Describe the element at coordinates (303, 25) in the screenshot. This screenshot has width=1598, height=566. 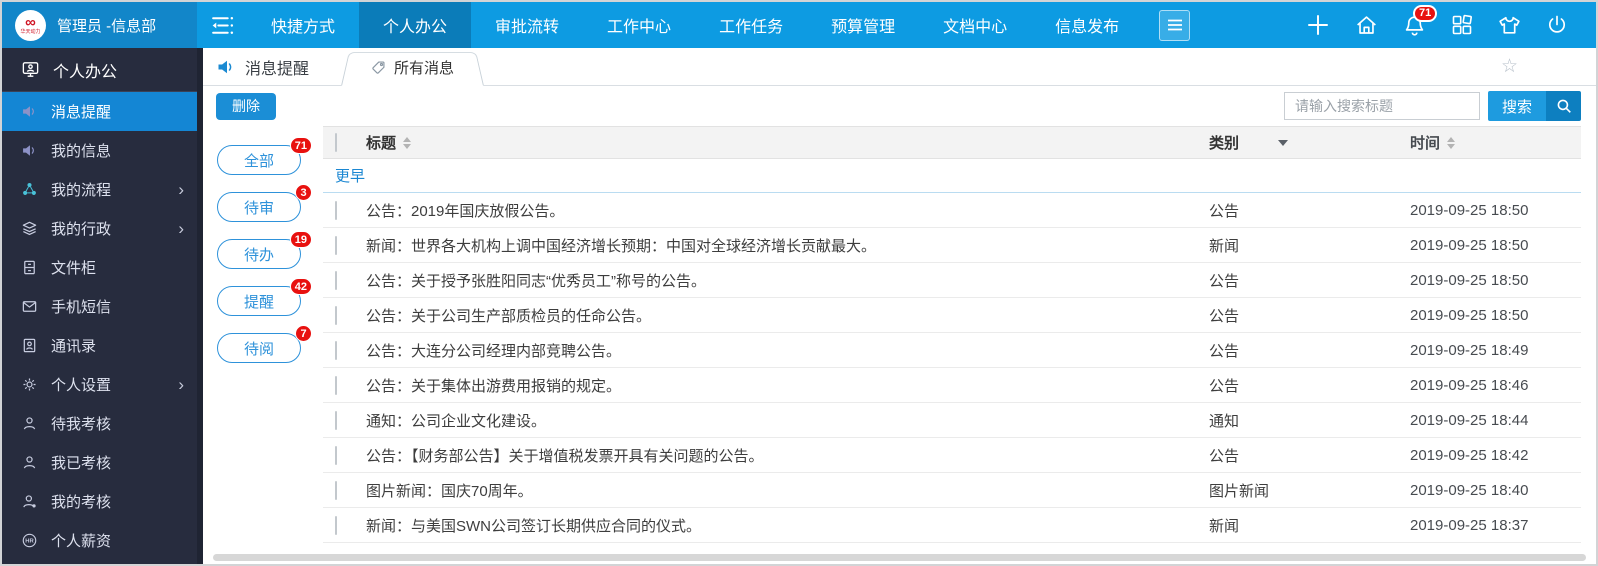
I see `nav-item: 快捷方式` at that location.